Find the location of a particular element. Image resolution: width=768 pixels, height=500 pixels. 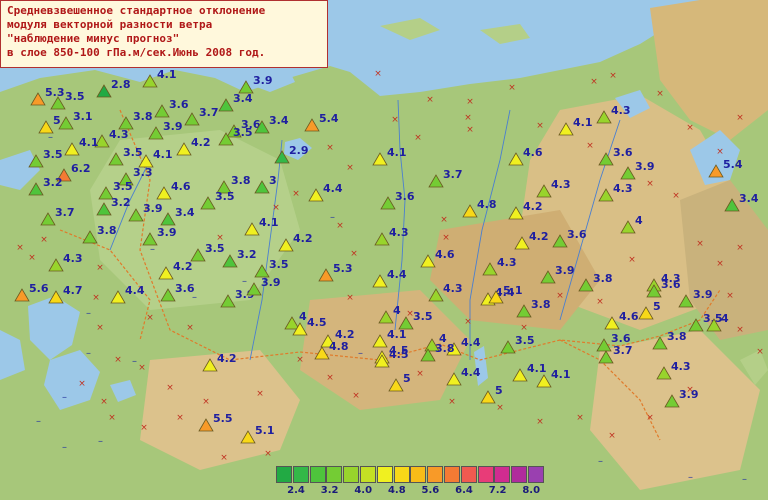

station-value-label: 5.6 is located at coordinates (39, 288).